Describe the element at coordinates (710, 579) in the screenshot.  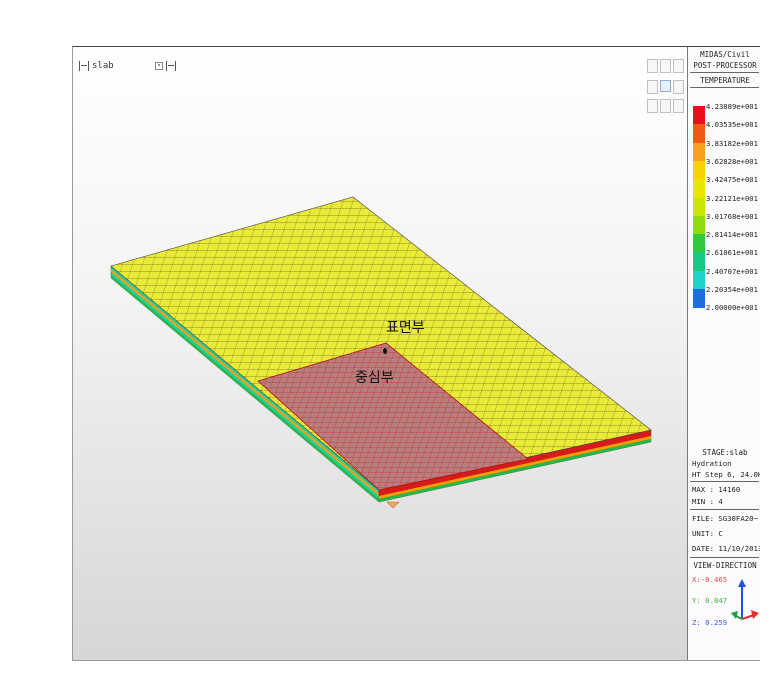
I see `view-x-value: X:-0.465` at that location.